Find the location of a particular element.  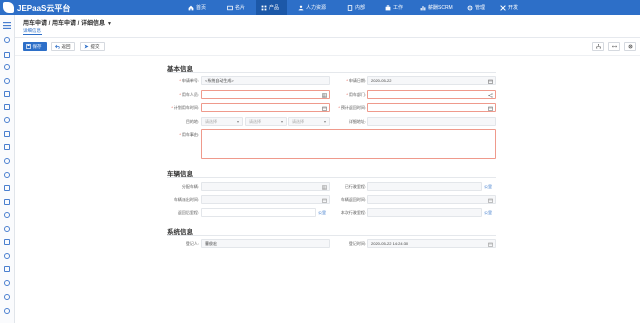

plan-time-field is located at coordinates (265, 107).